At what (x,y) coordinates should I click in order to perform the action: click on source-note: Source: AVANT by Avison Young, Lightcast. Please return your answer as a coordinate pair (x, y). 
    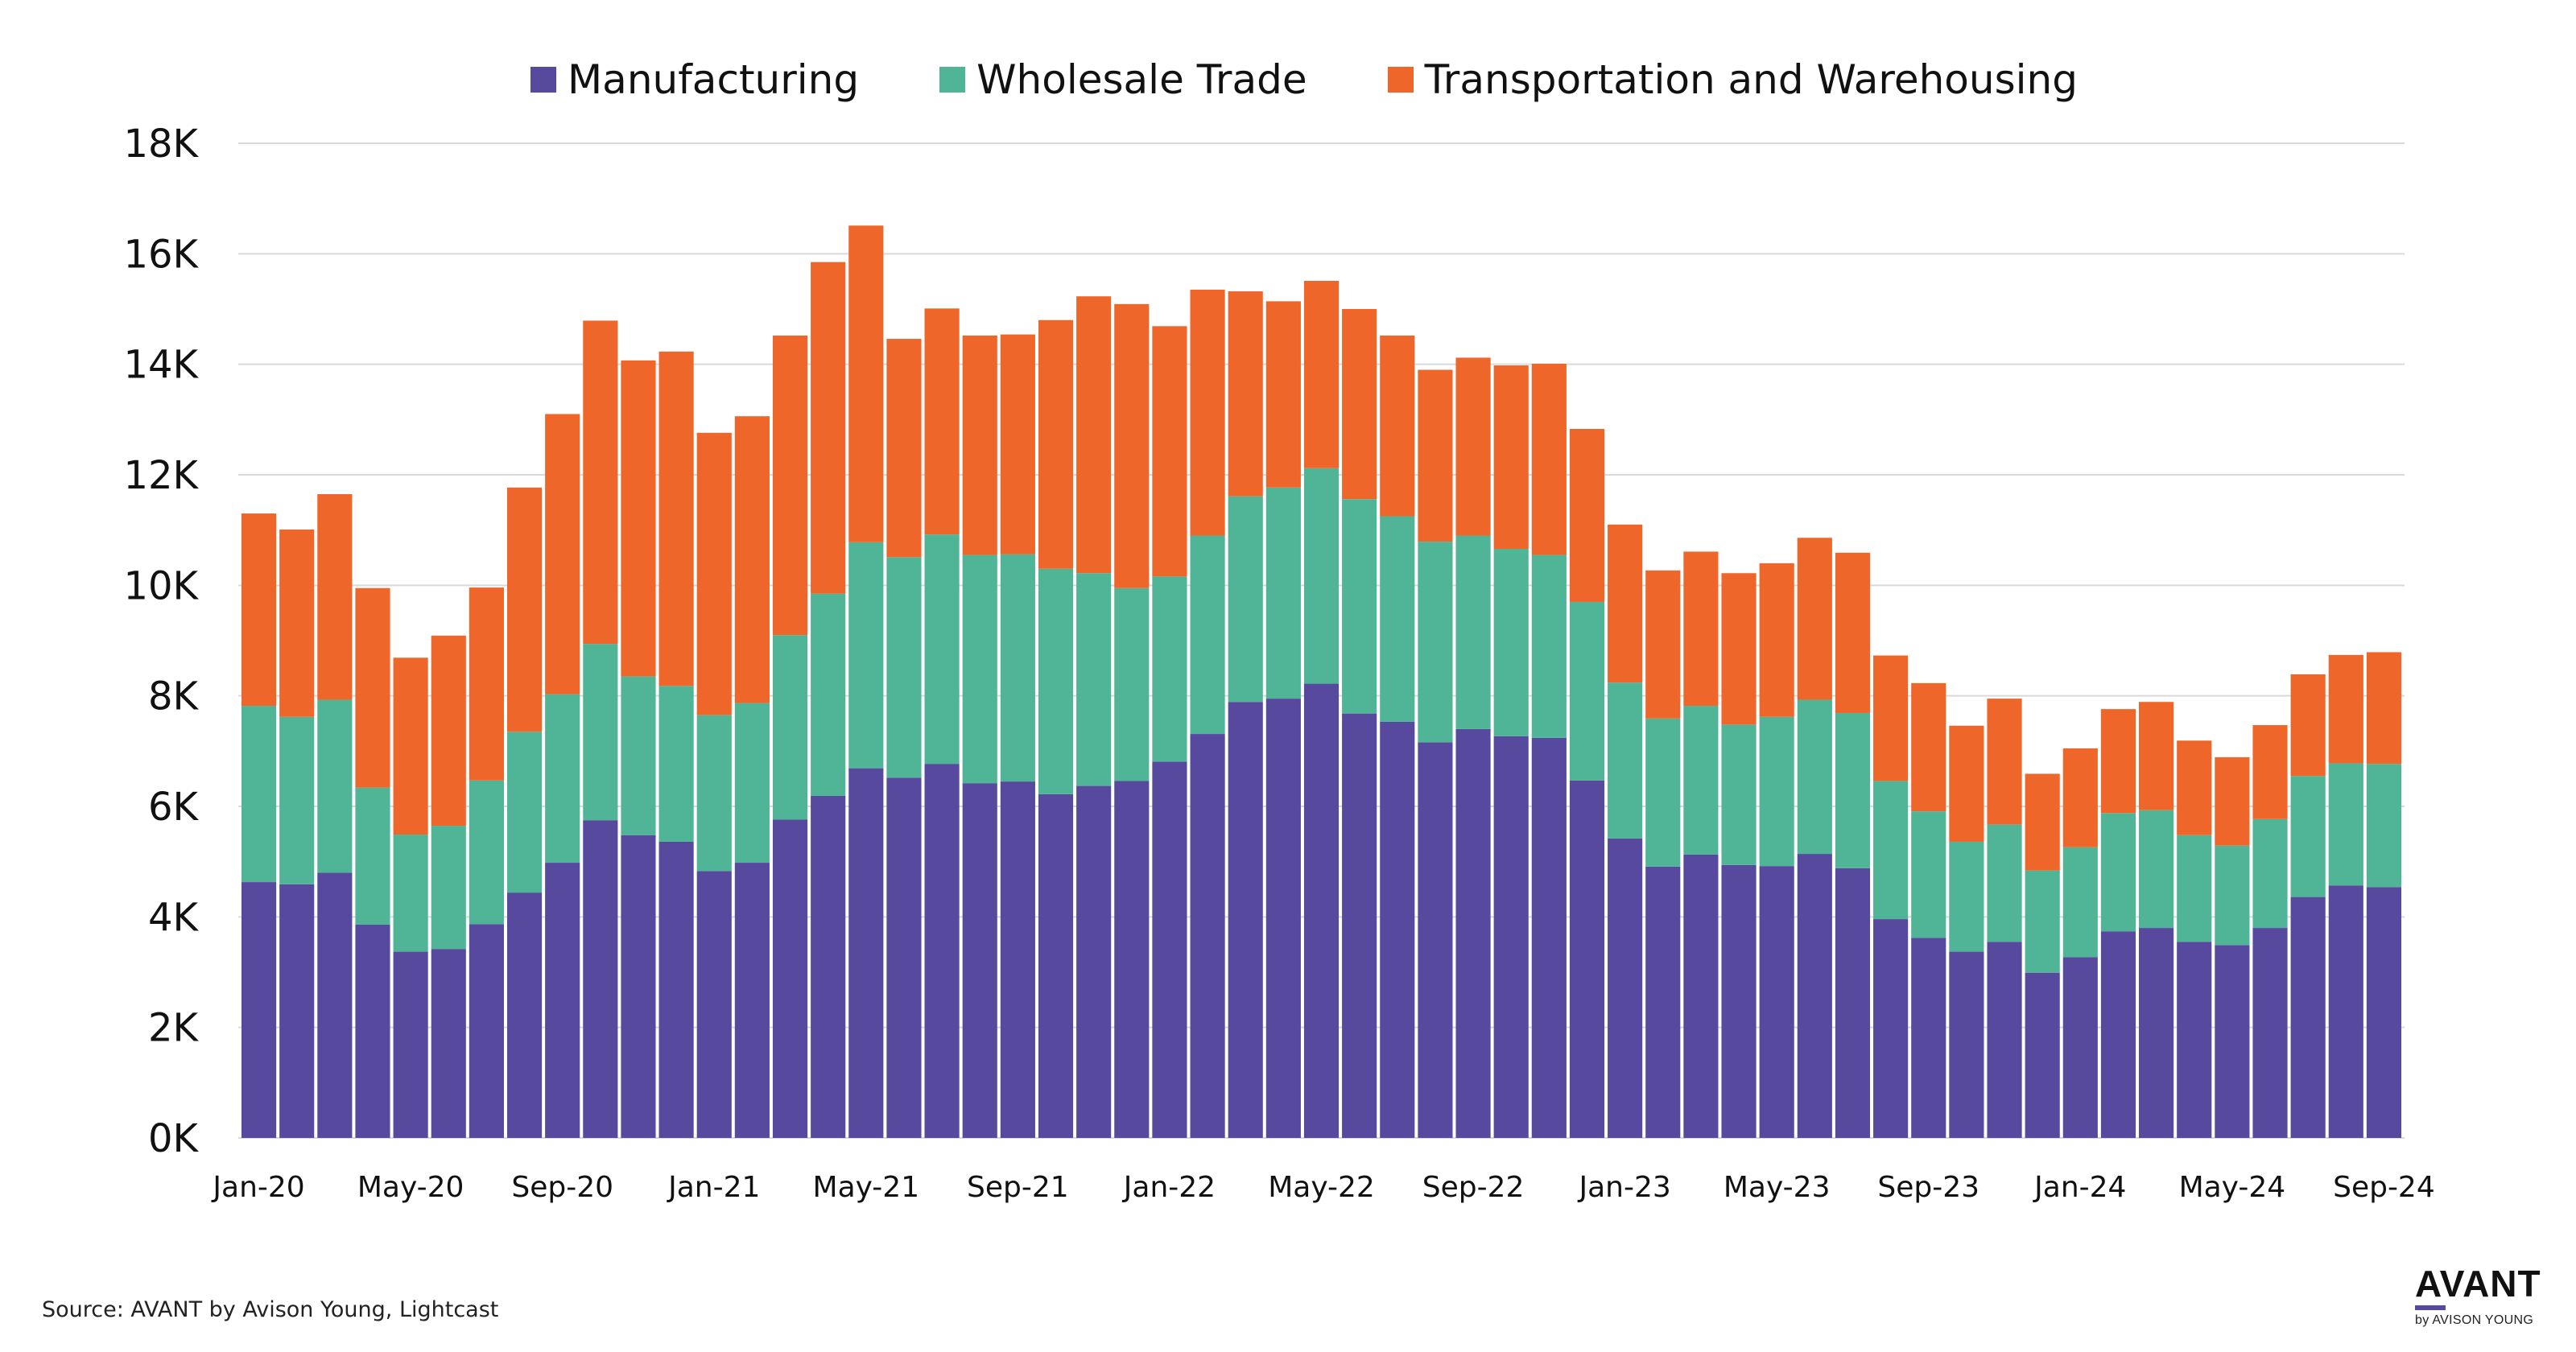
    Looking at the image, I should click on (270, 1309).